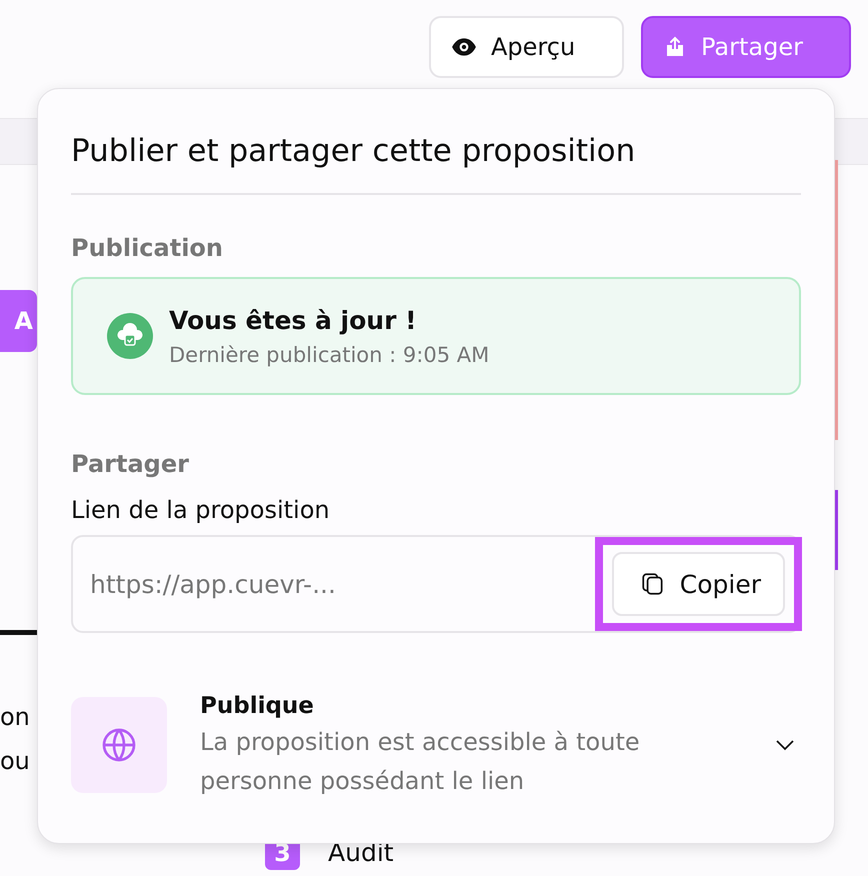 This screenshot has height=876, width=868. I want to click on step-label: Audit, so click(361, 852).